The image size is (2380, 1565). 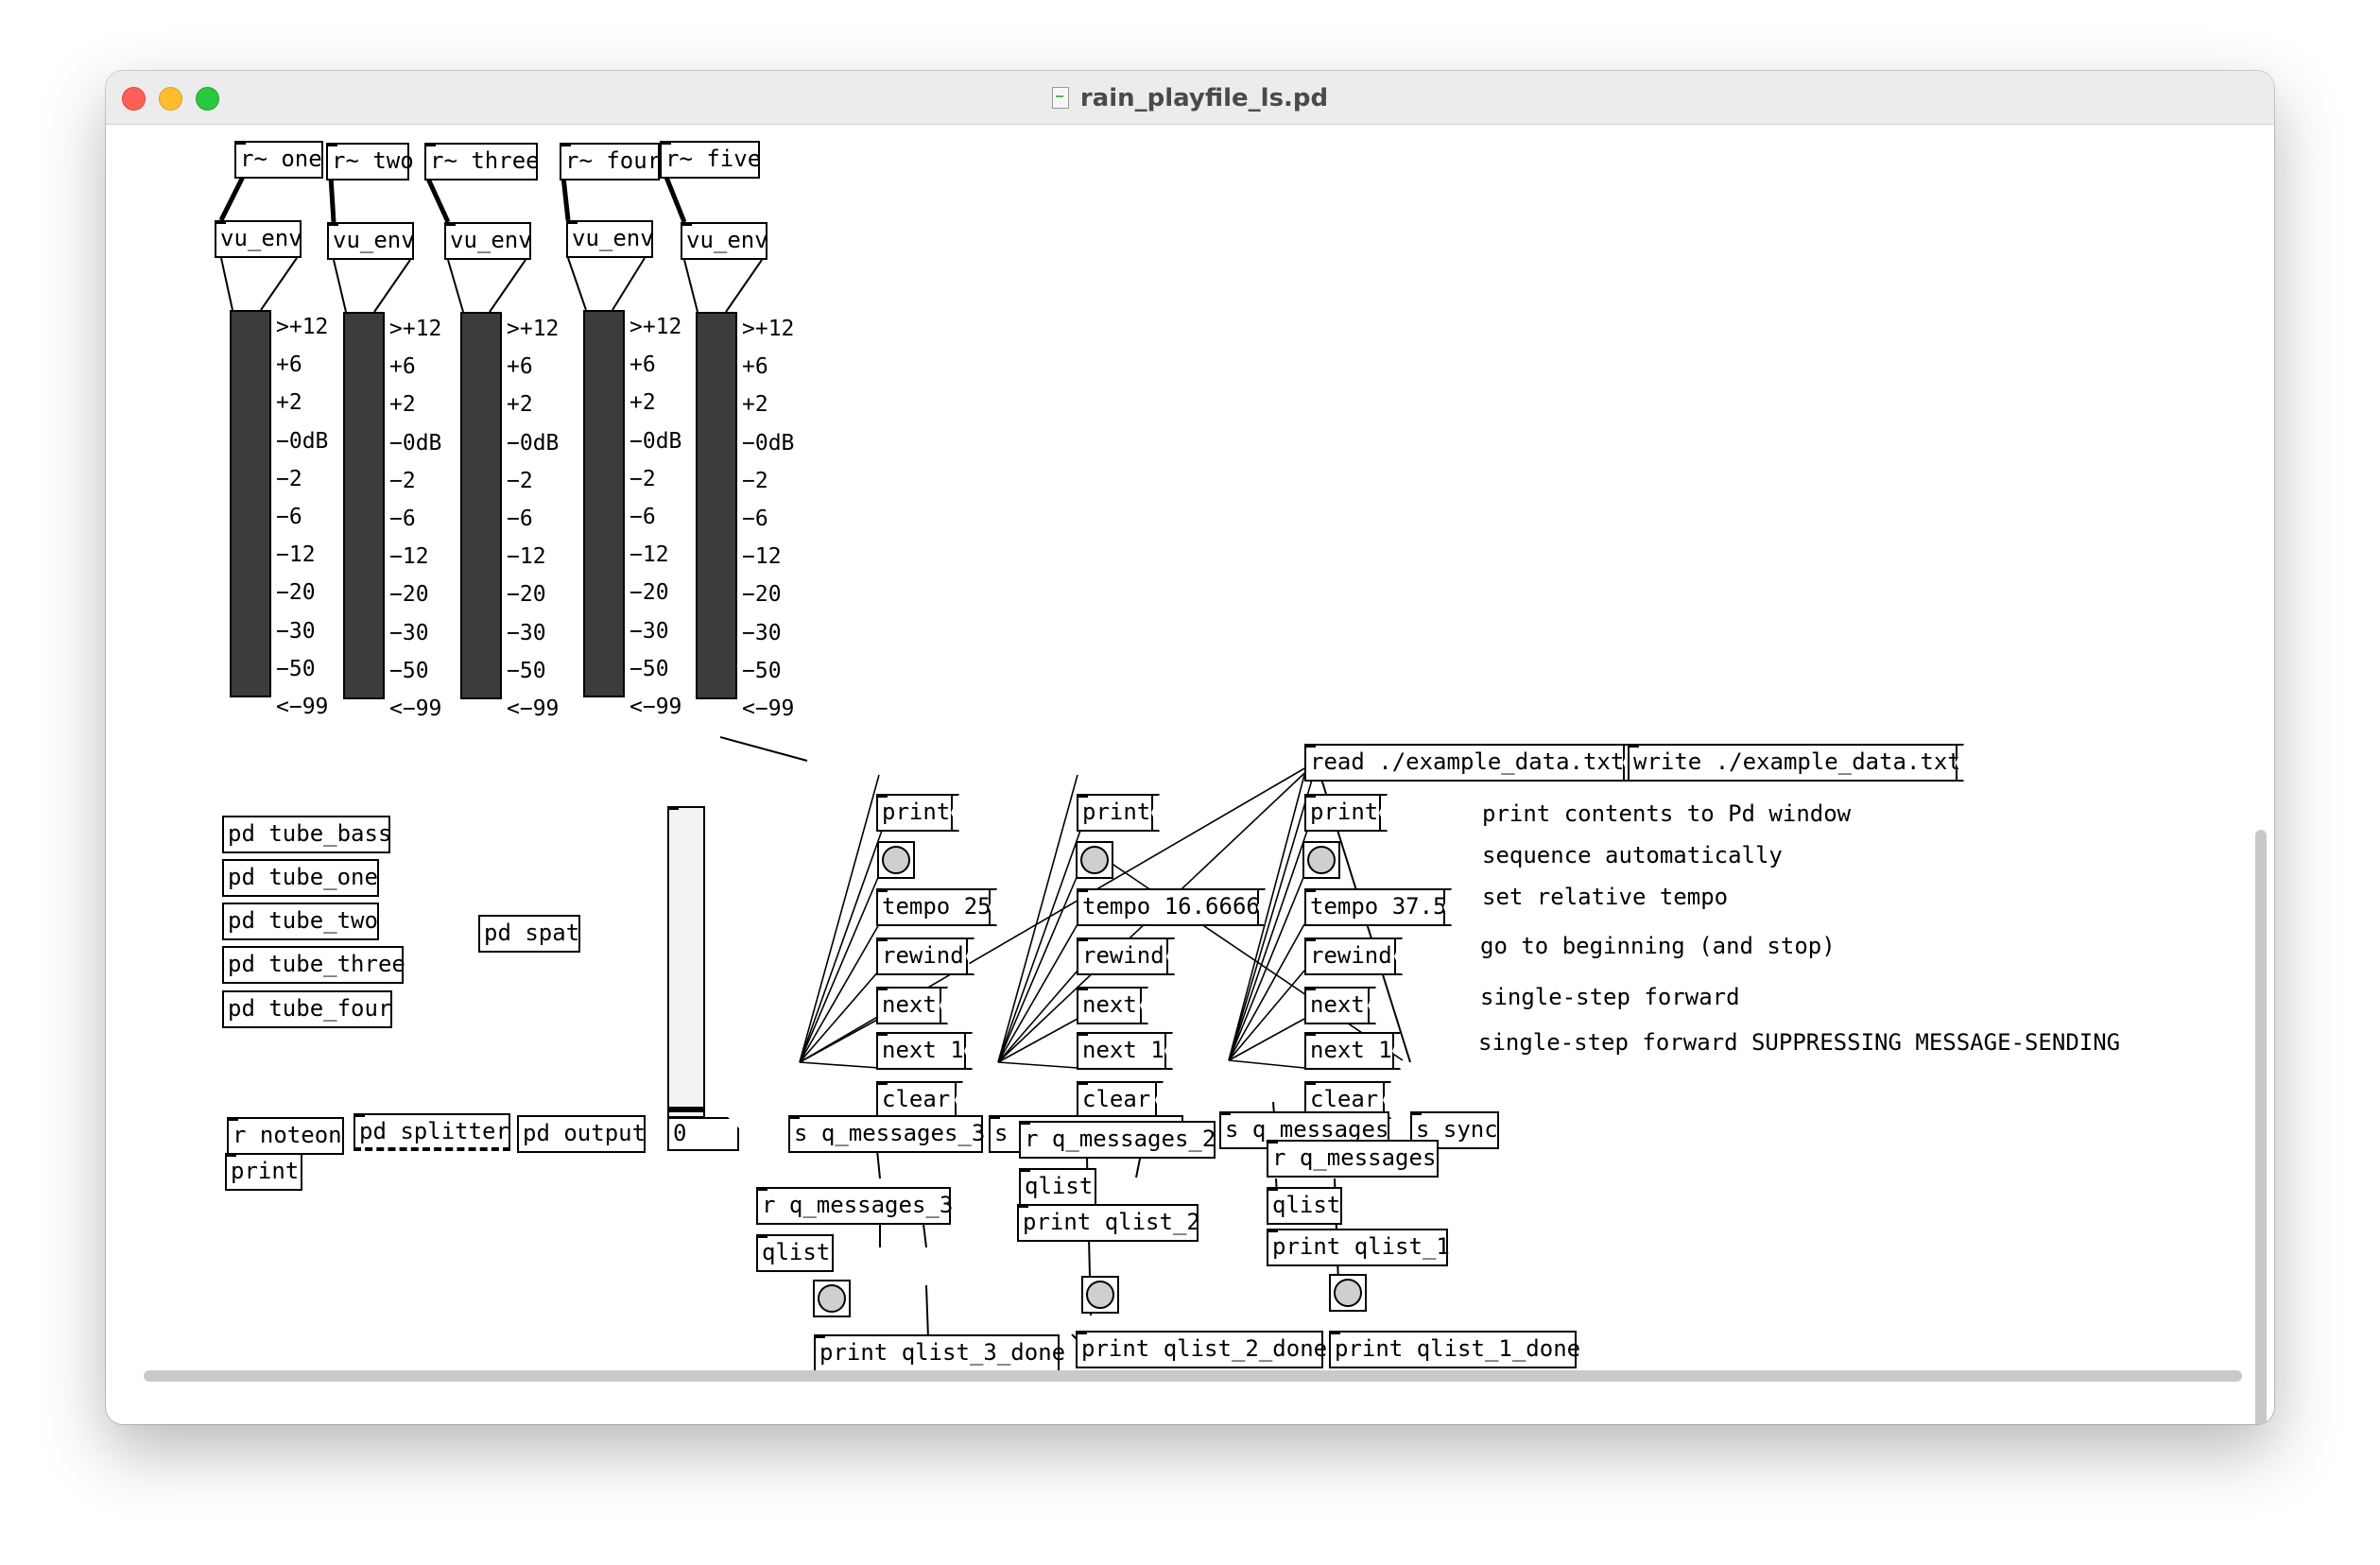 I want to click on print-qlist-2-done: print qlist_2_done, so click(x=1201, y=1349).